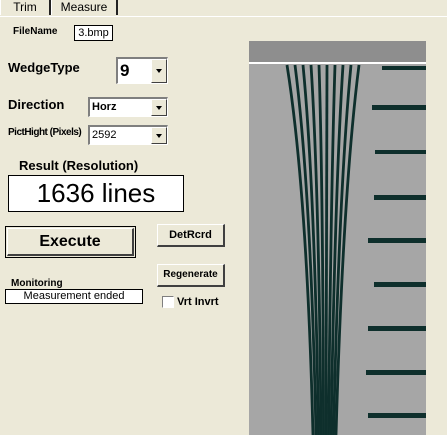 This screenshot has height=435, width=447. I want to click on tab-trim: Trim, so click(25, 7).